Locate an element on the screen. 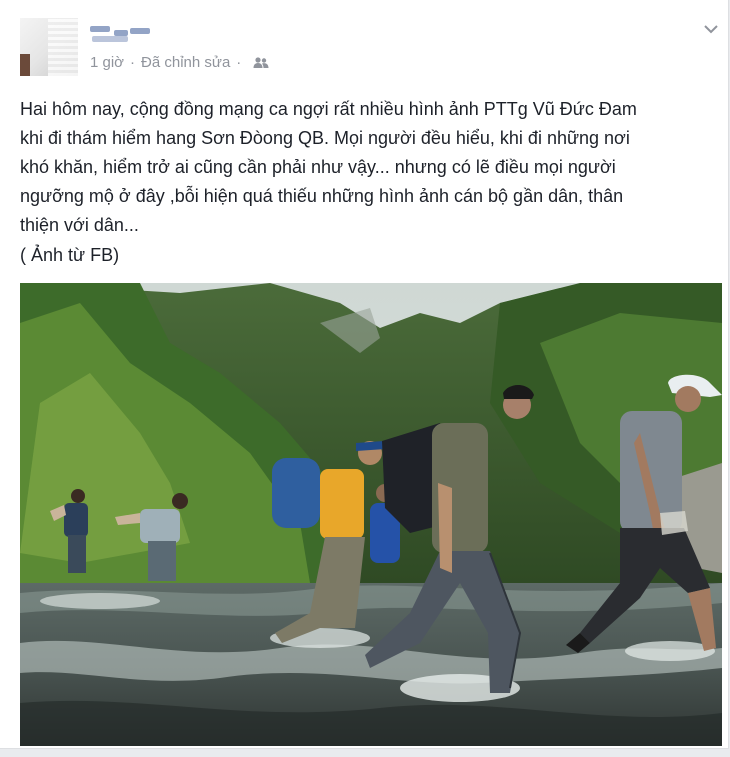  edited-label: Đã chỉnh sửa is located at coordinates (185, 62).